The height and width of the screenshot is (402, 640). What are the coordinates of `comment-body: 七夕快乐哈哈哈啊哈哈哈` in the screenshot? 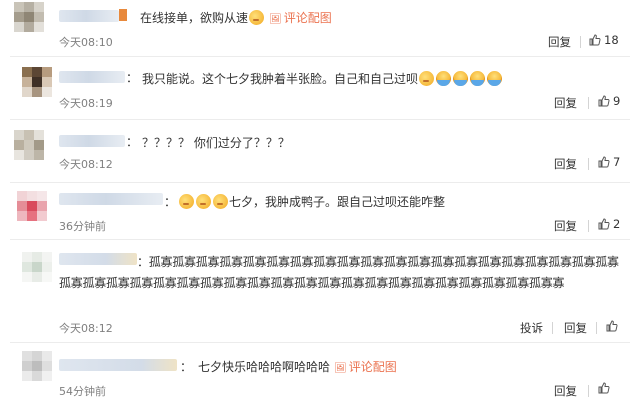 It's located at (264, 367).